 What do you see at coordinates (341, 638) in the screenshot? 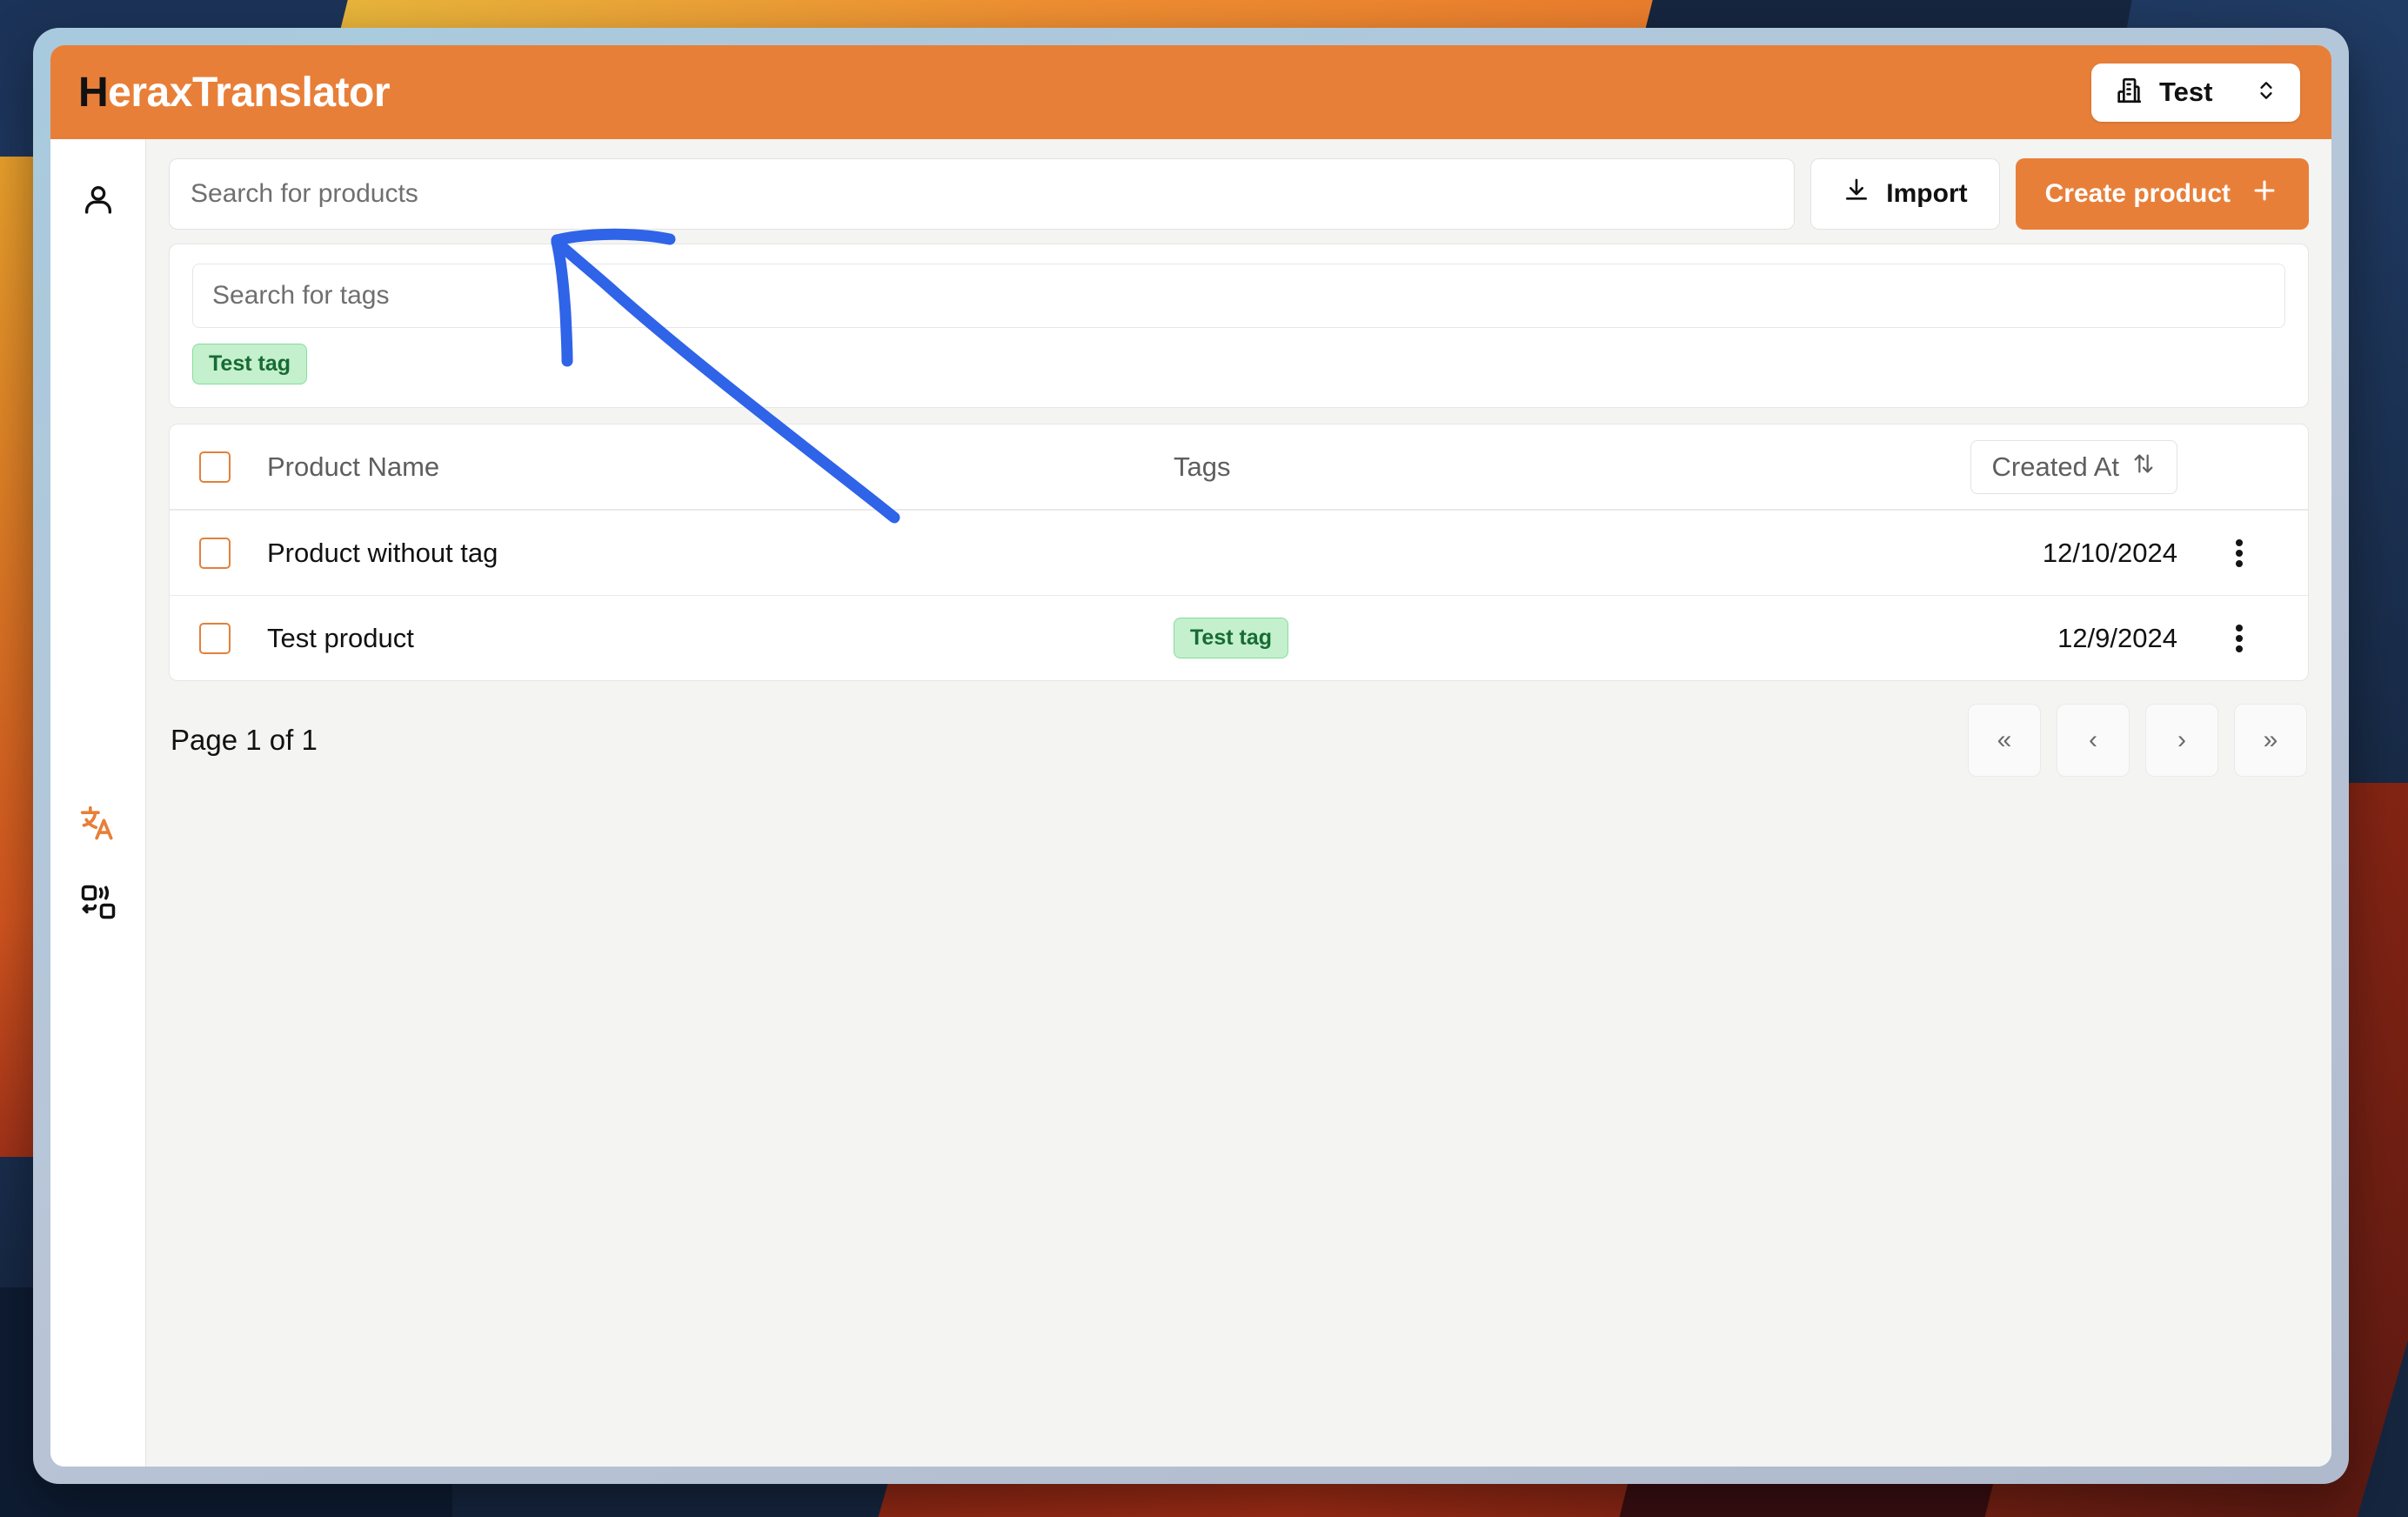
I see `cell-product-name: Test product` at bounding box center [341, 638].